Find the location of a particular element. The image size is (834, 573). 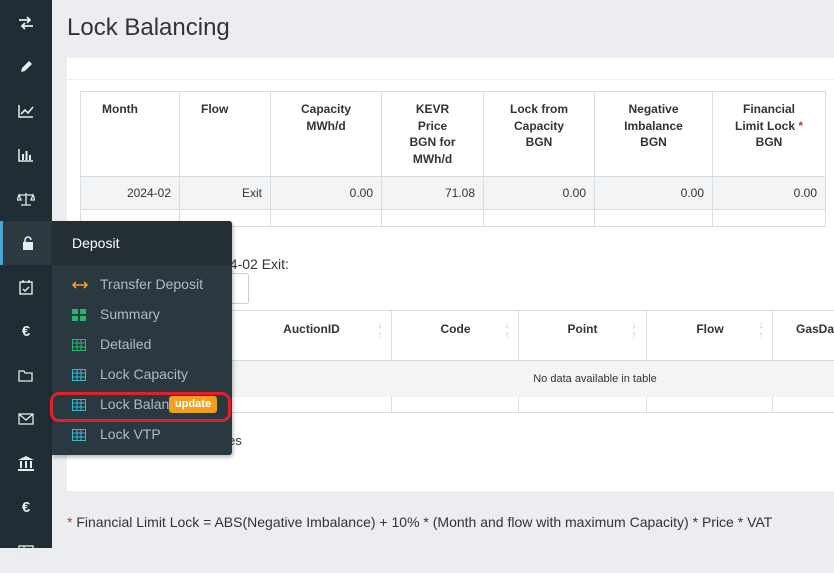

header-auctionid: AuctionID ↓ ↑ is located at coordinates (311, 336).